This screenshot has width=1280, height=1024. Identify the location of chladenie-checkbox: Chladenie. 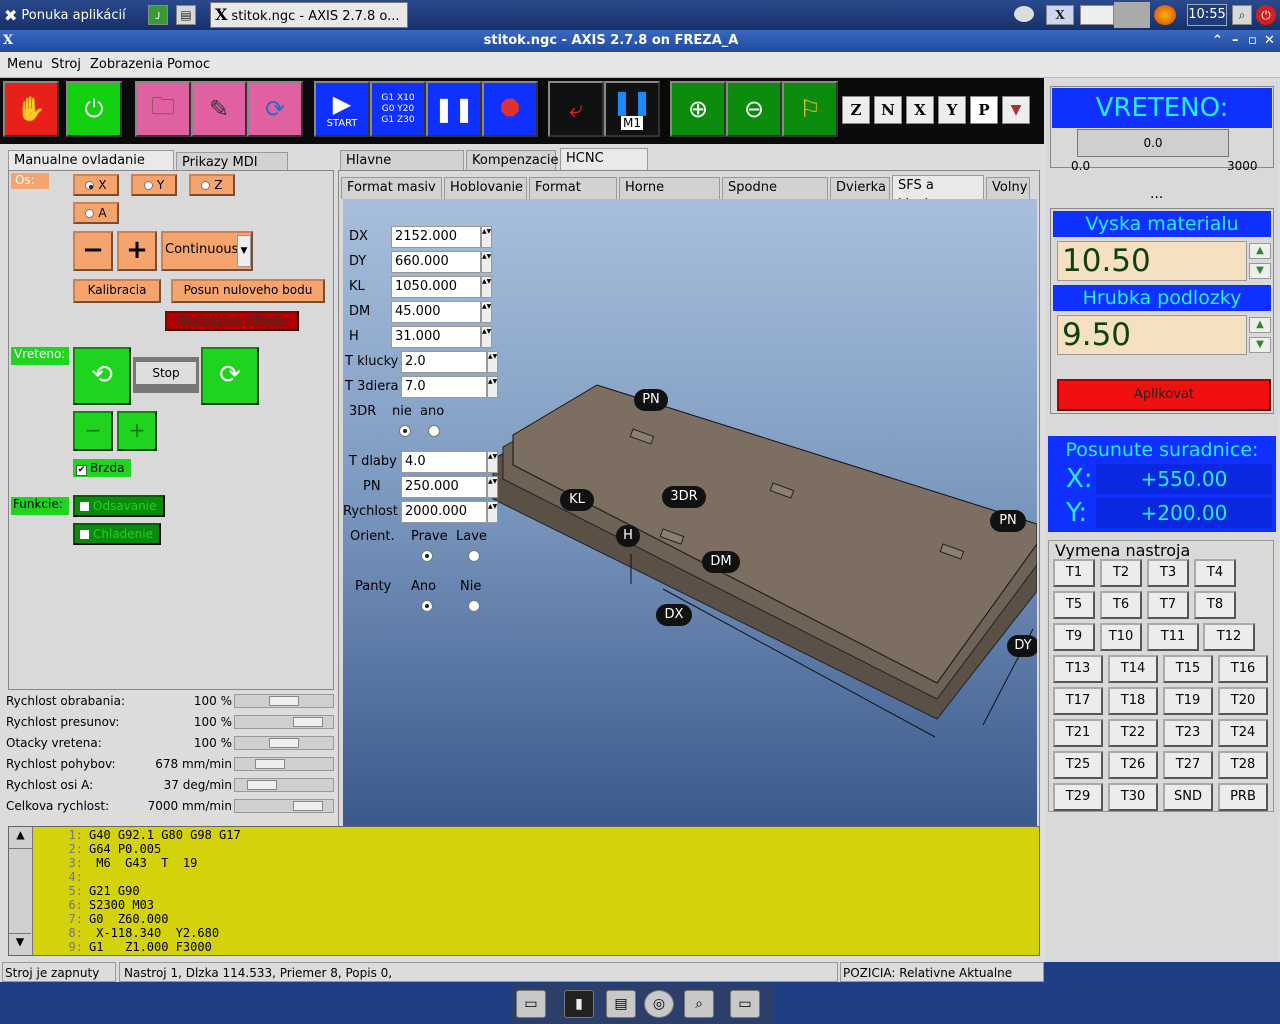
(117, 534).